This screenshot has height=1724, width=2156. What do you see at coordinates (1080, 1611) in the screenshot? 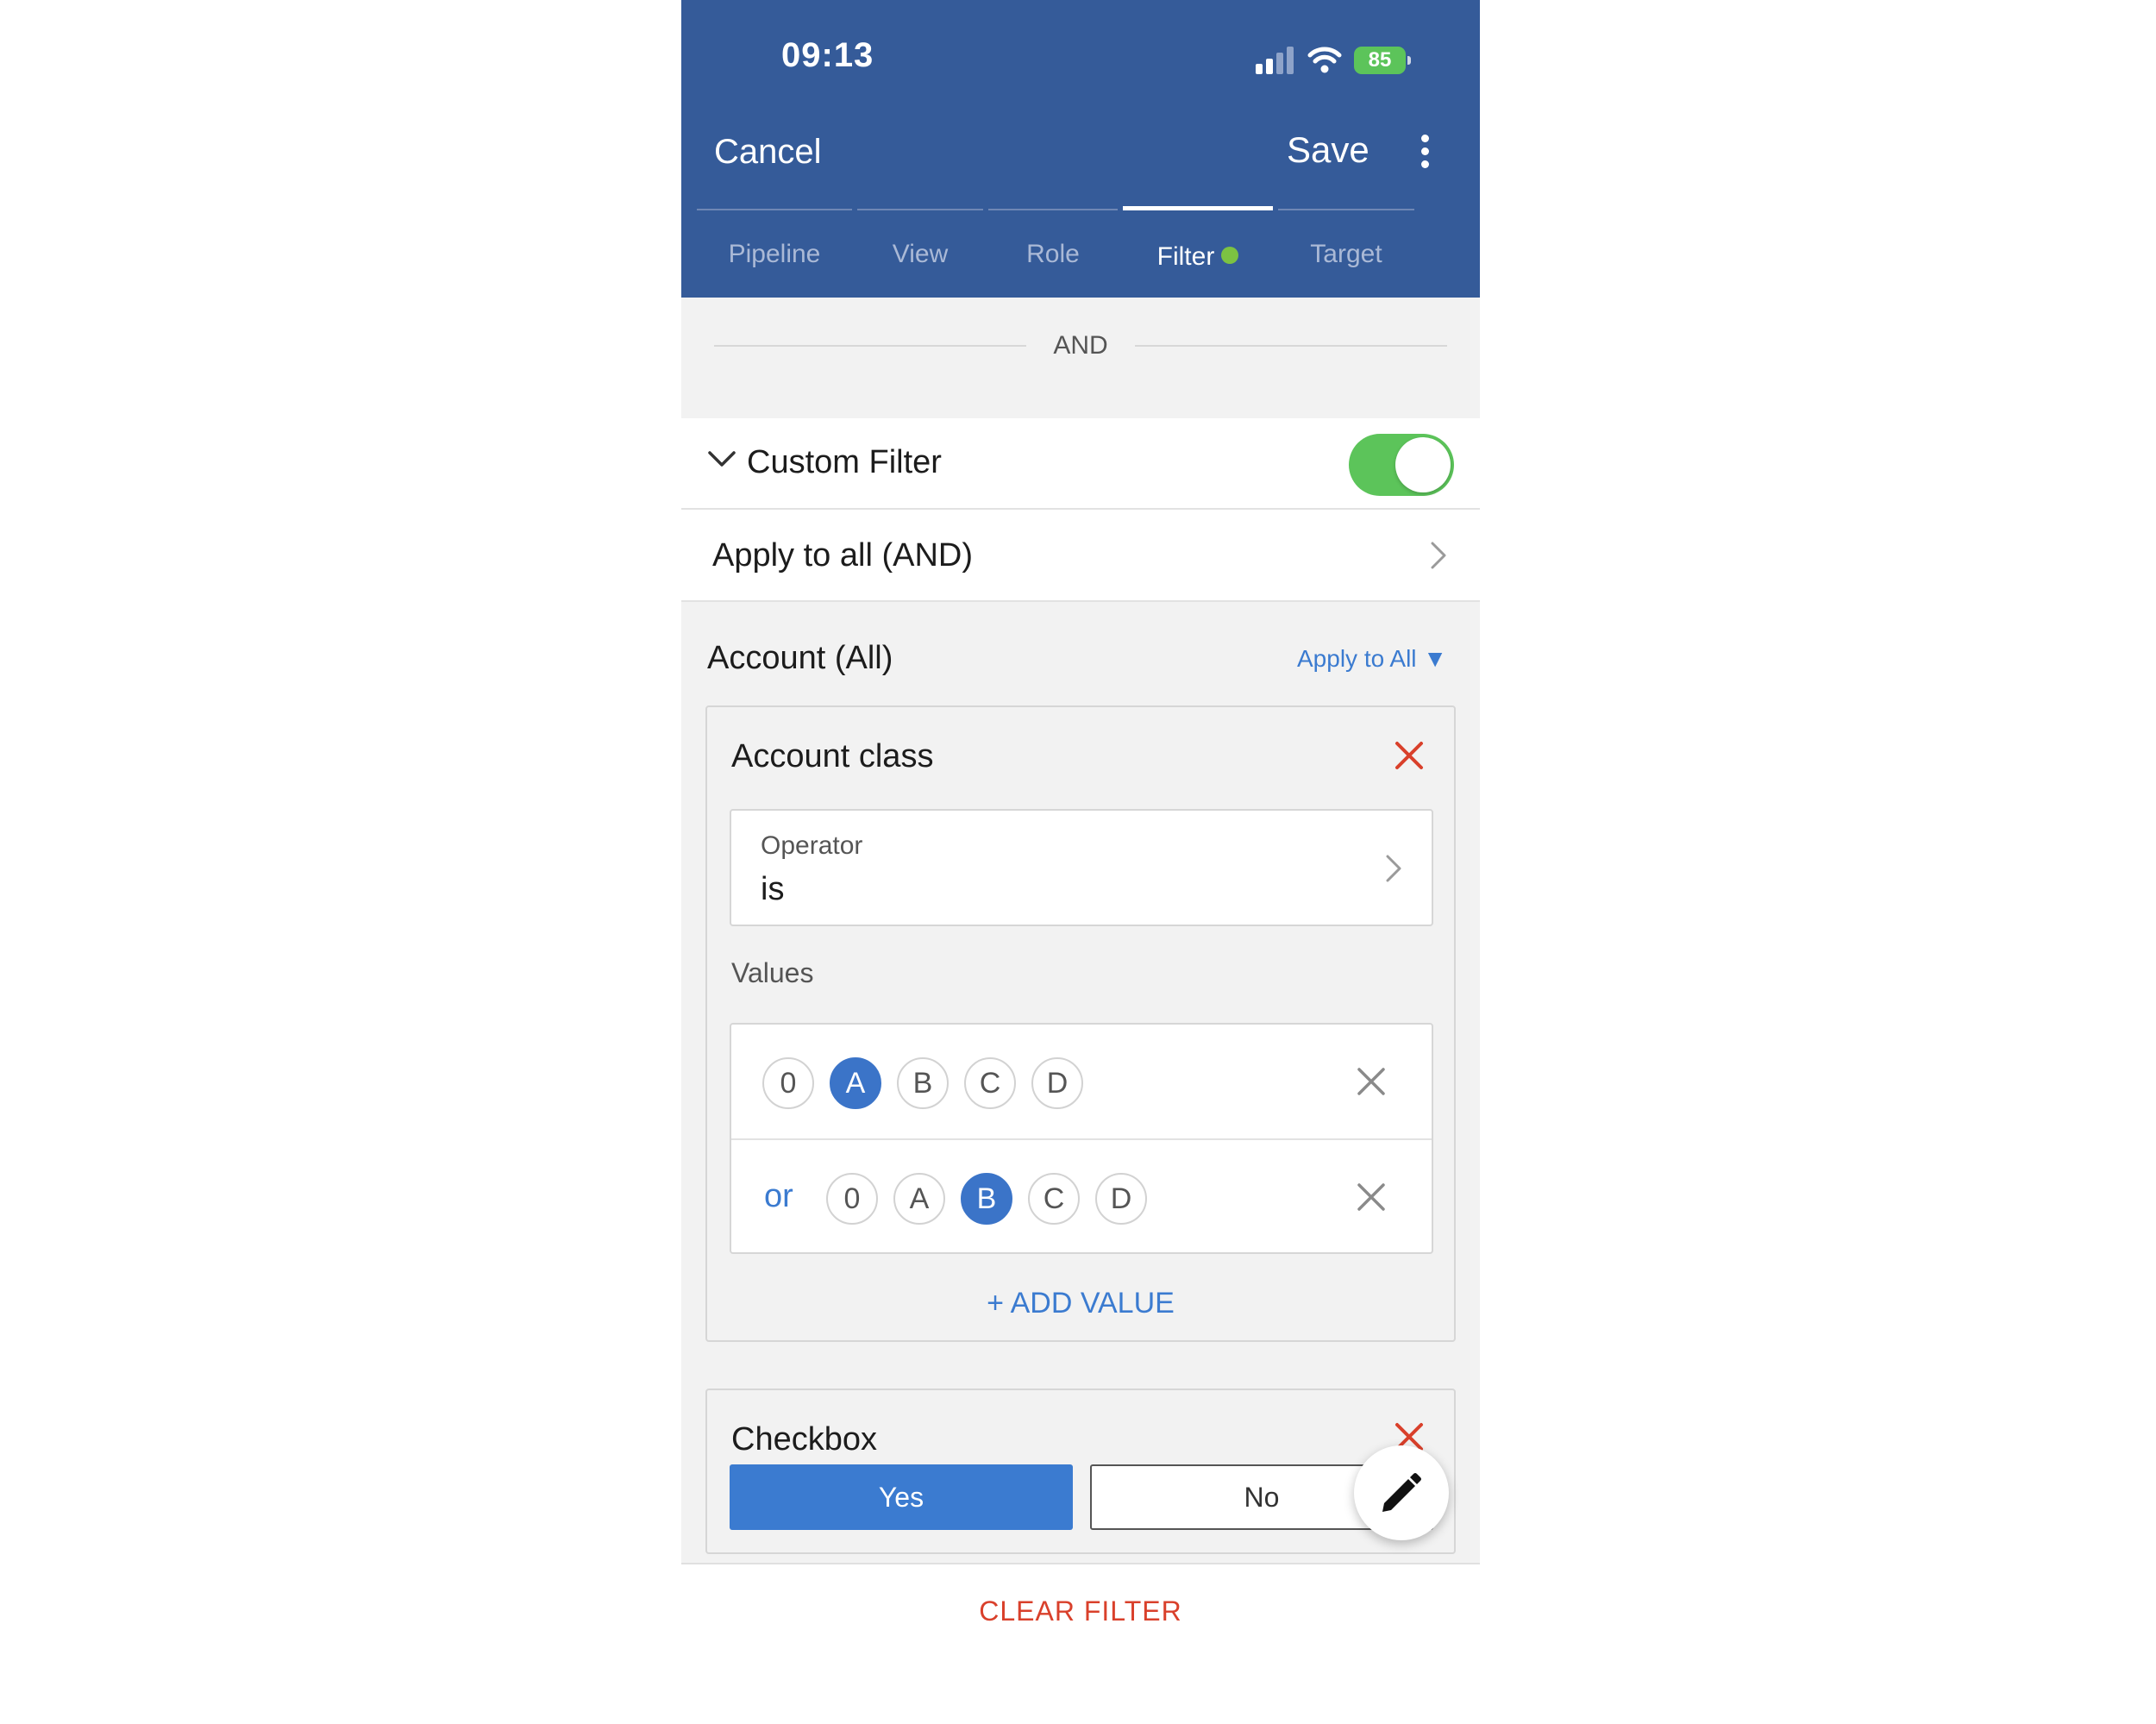
I see `clear-filter-button: CLEAR FILTER` at bounding box center [1080, 1611].